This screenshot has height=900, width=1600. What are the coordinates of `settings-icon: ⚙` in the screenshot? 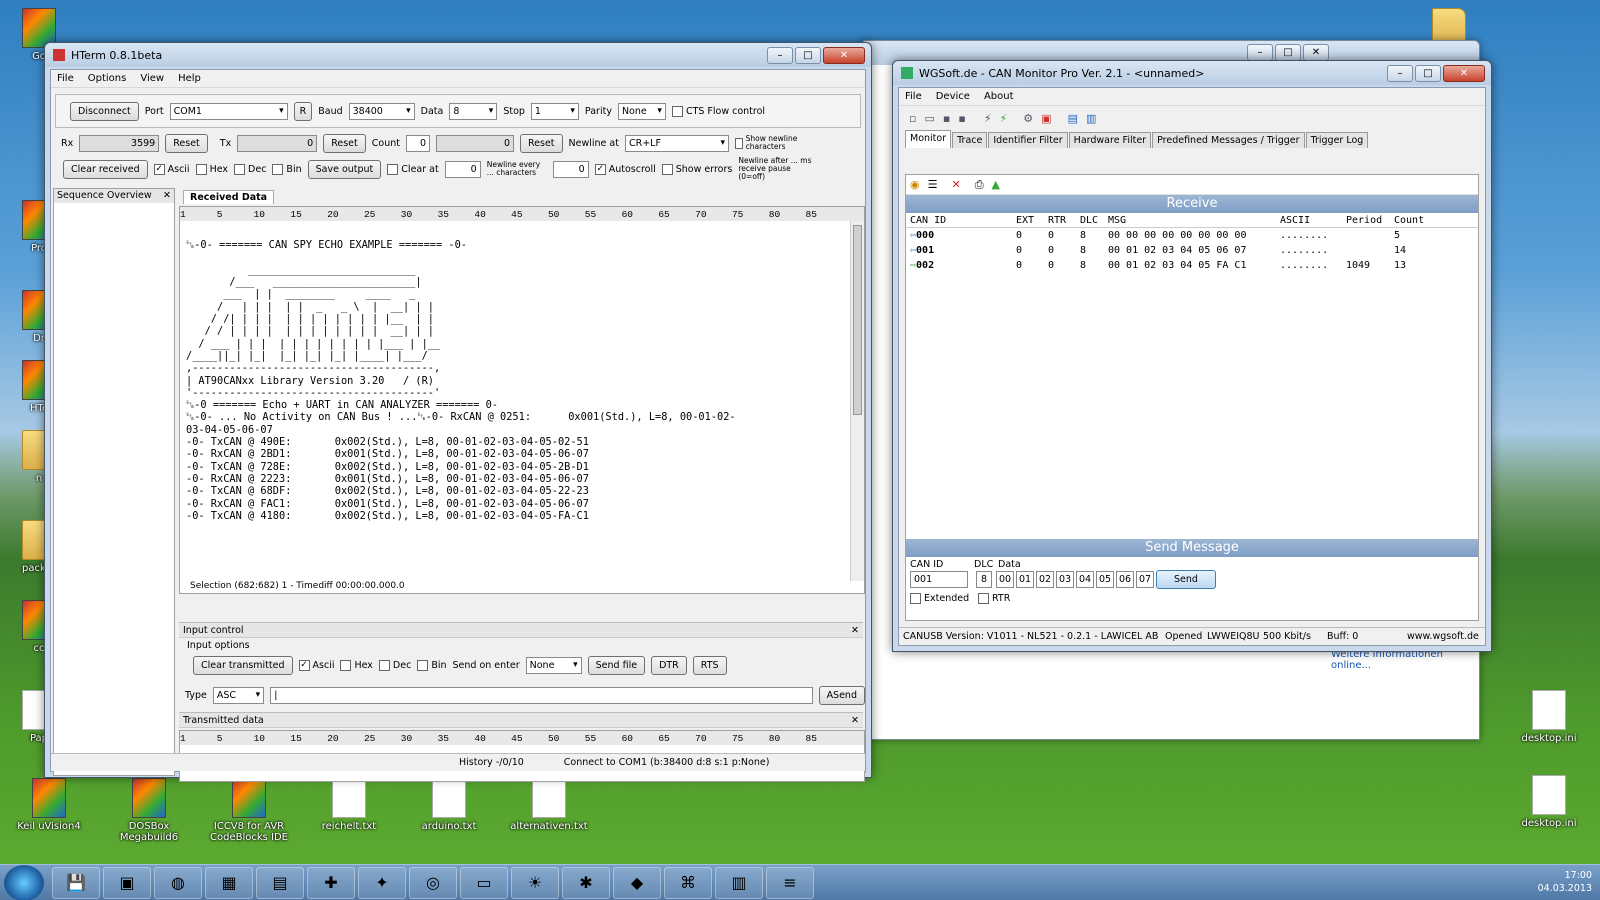 It's located at (1028, 118).